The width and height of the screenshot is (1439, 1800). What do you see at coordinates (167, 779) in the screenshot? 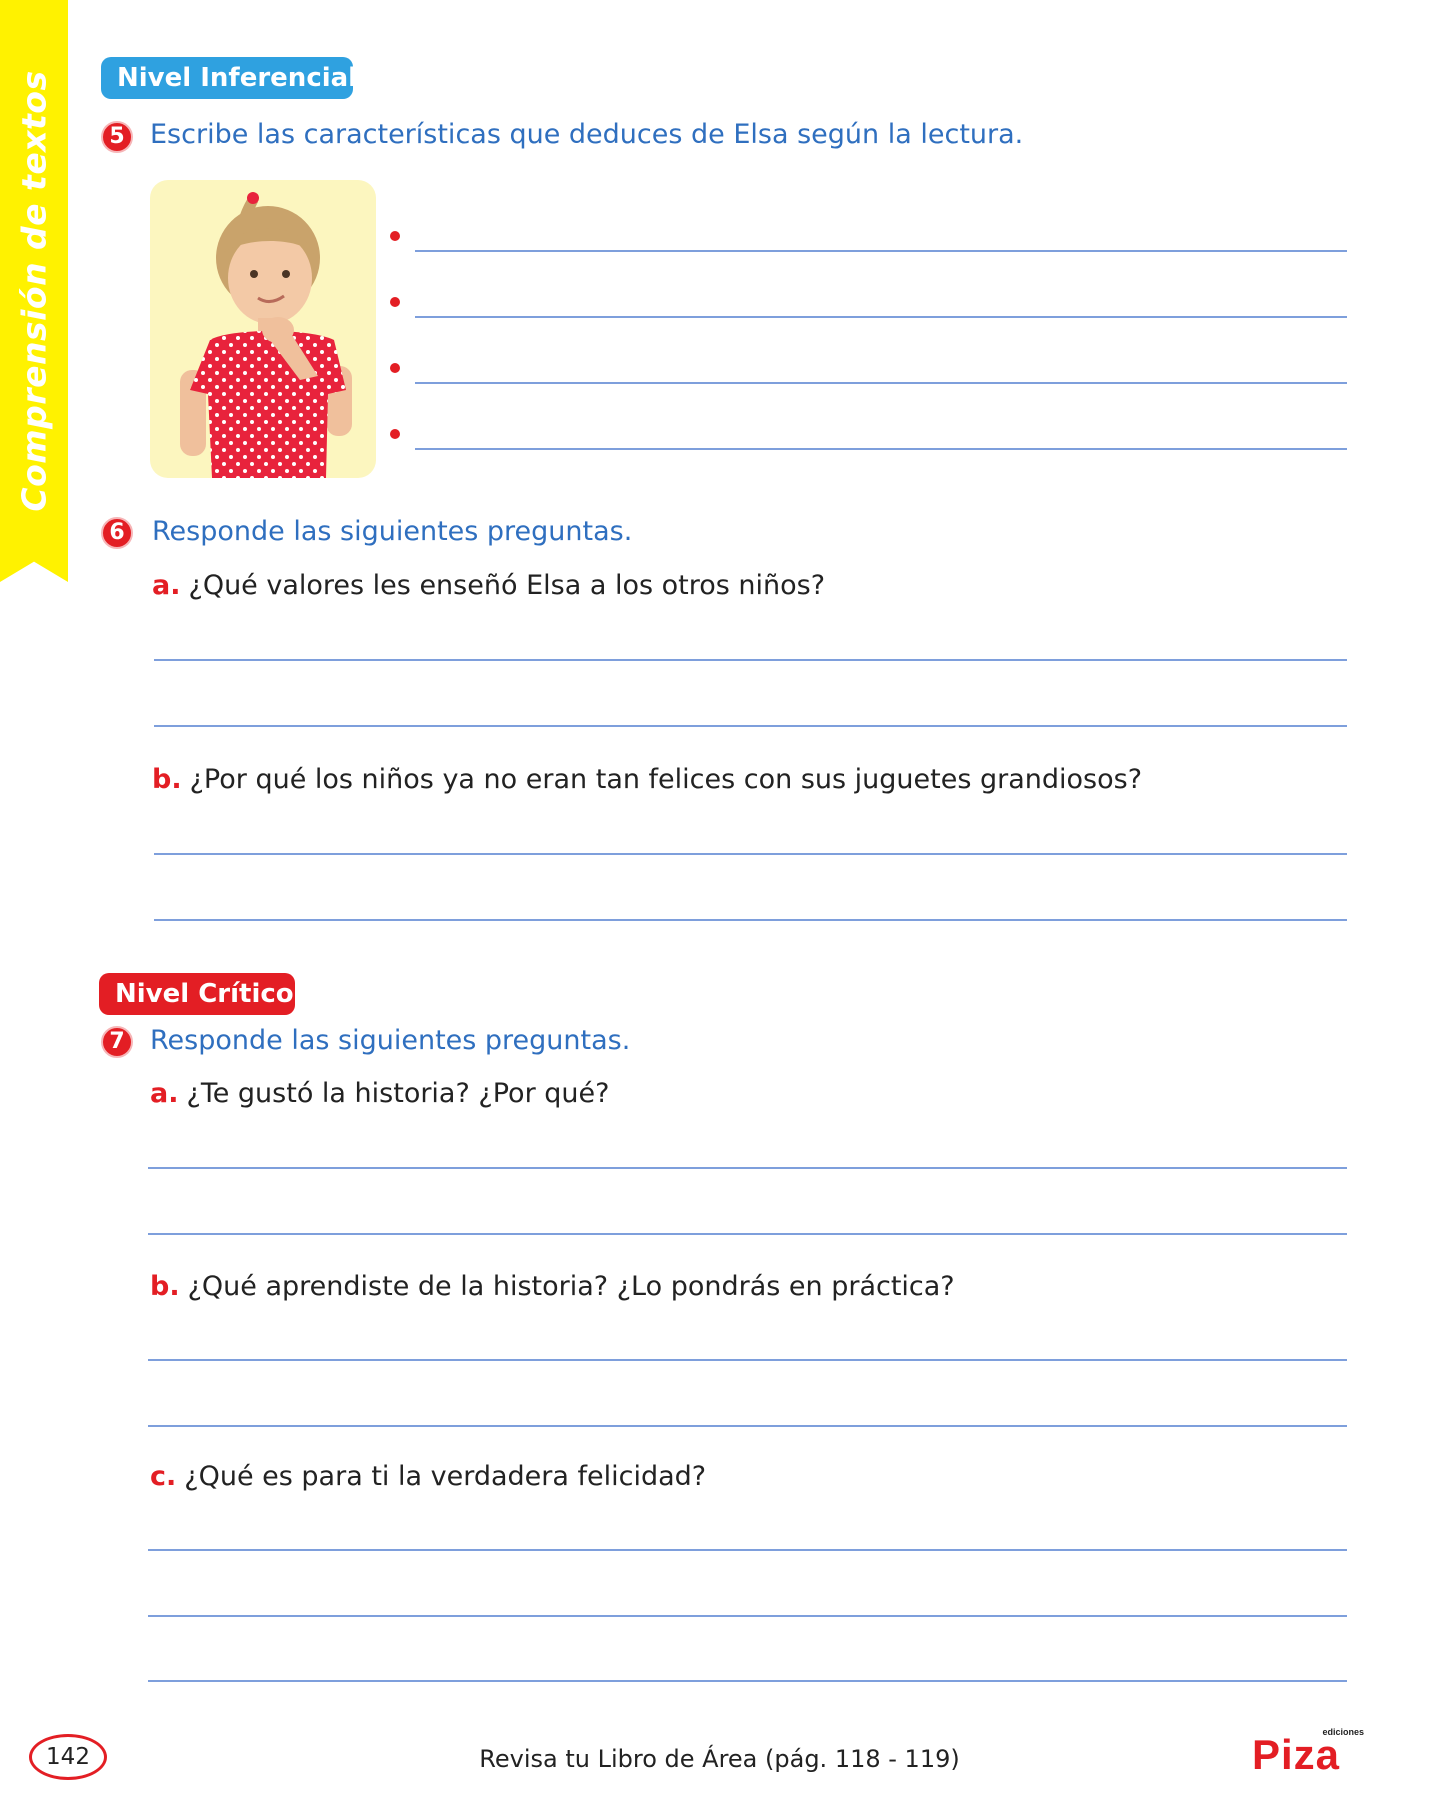
I see `question-6b-letter: b.` at bounding box center [167, 779].